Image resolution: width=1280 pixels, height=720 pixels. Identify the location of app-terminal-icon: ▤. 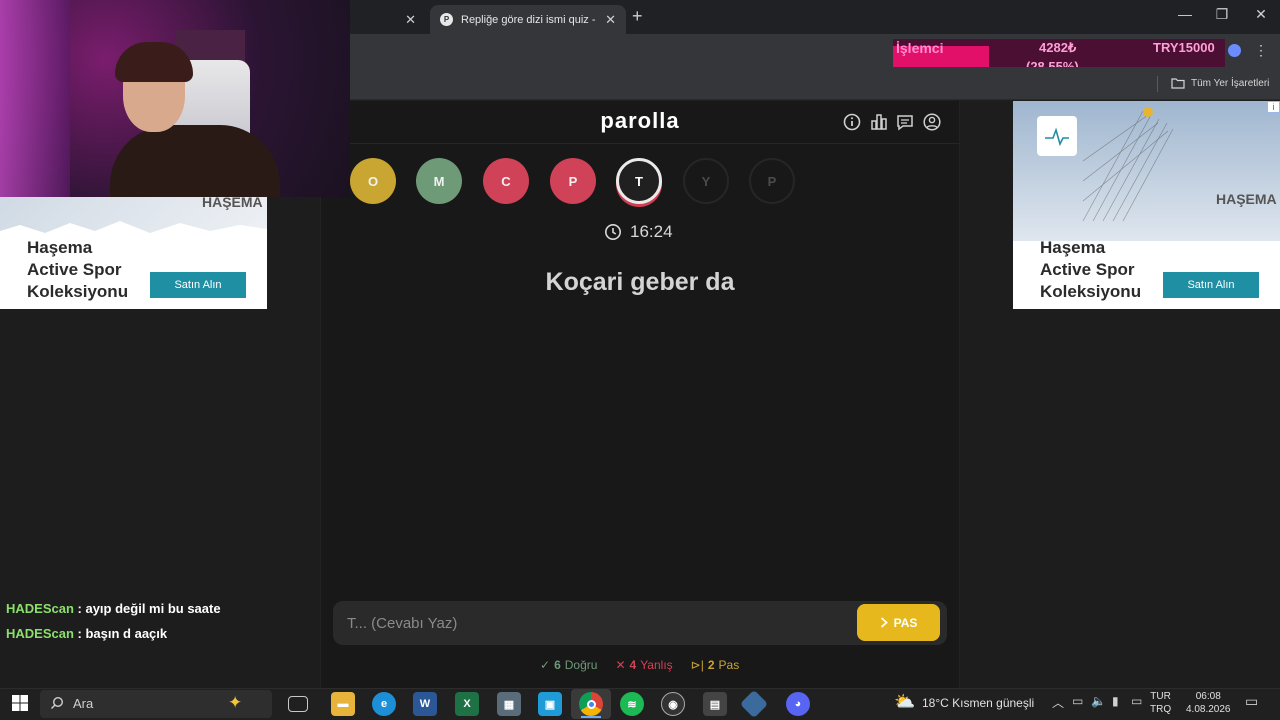
(715, 704).